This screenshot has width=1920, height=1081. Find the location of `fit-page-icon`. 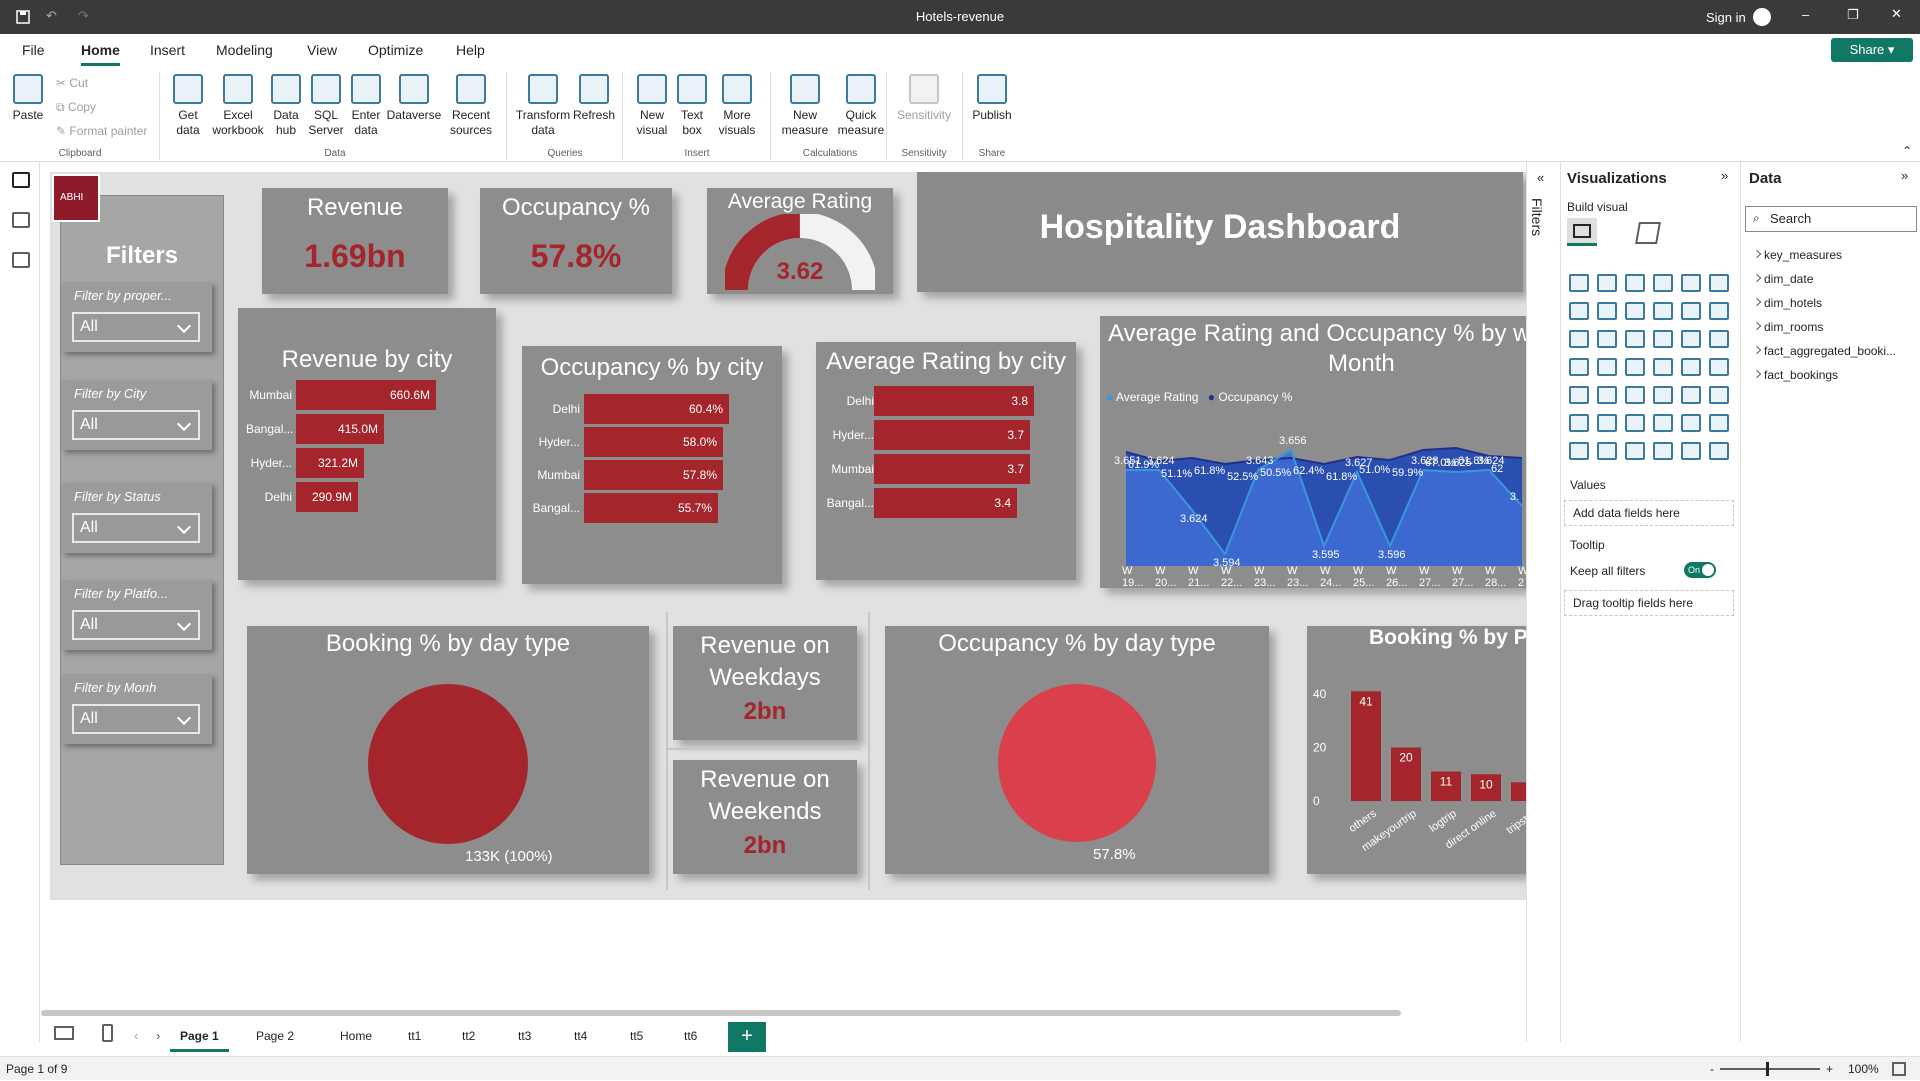

fit-page-icon is located at coordinates (1899, 1069).